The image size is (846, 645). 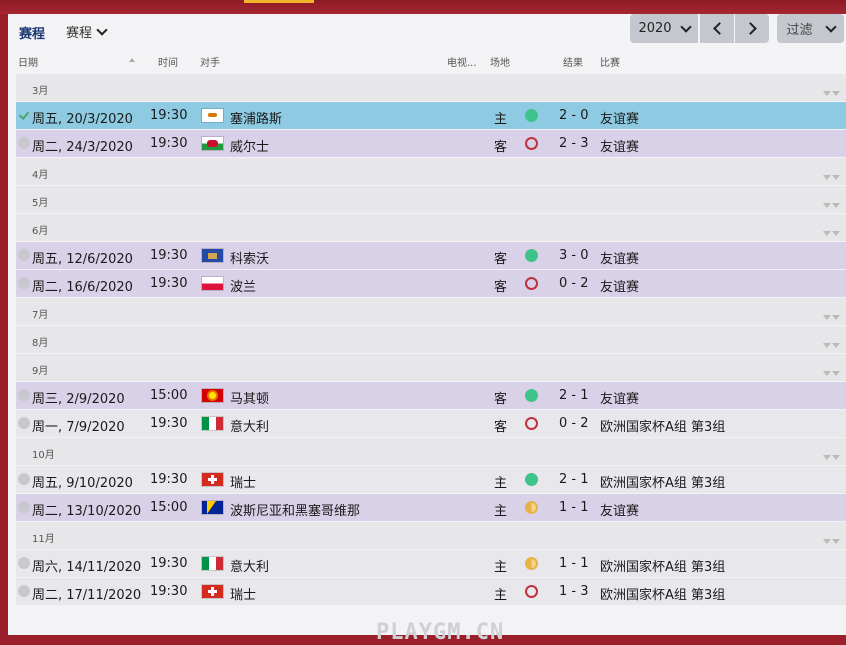 What do you see at coordinates (431, 311) in the screenshot?
I see `month-group-header: 7月` at bounding box center [431, 311].